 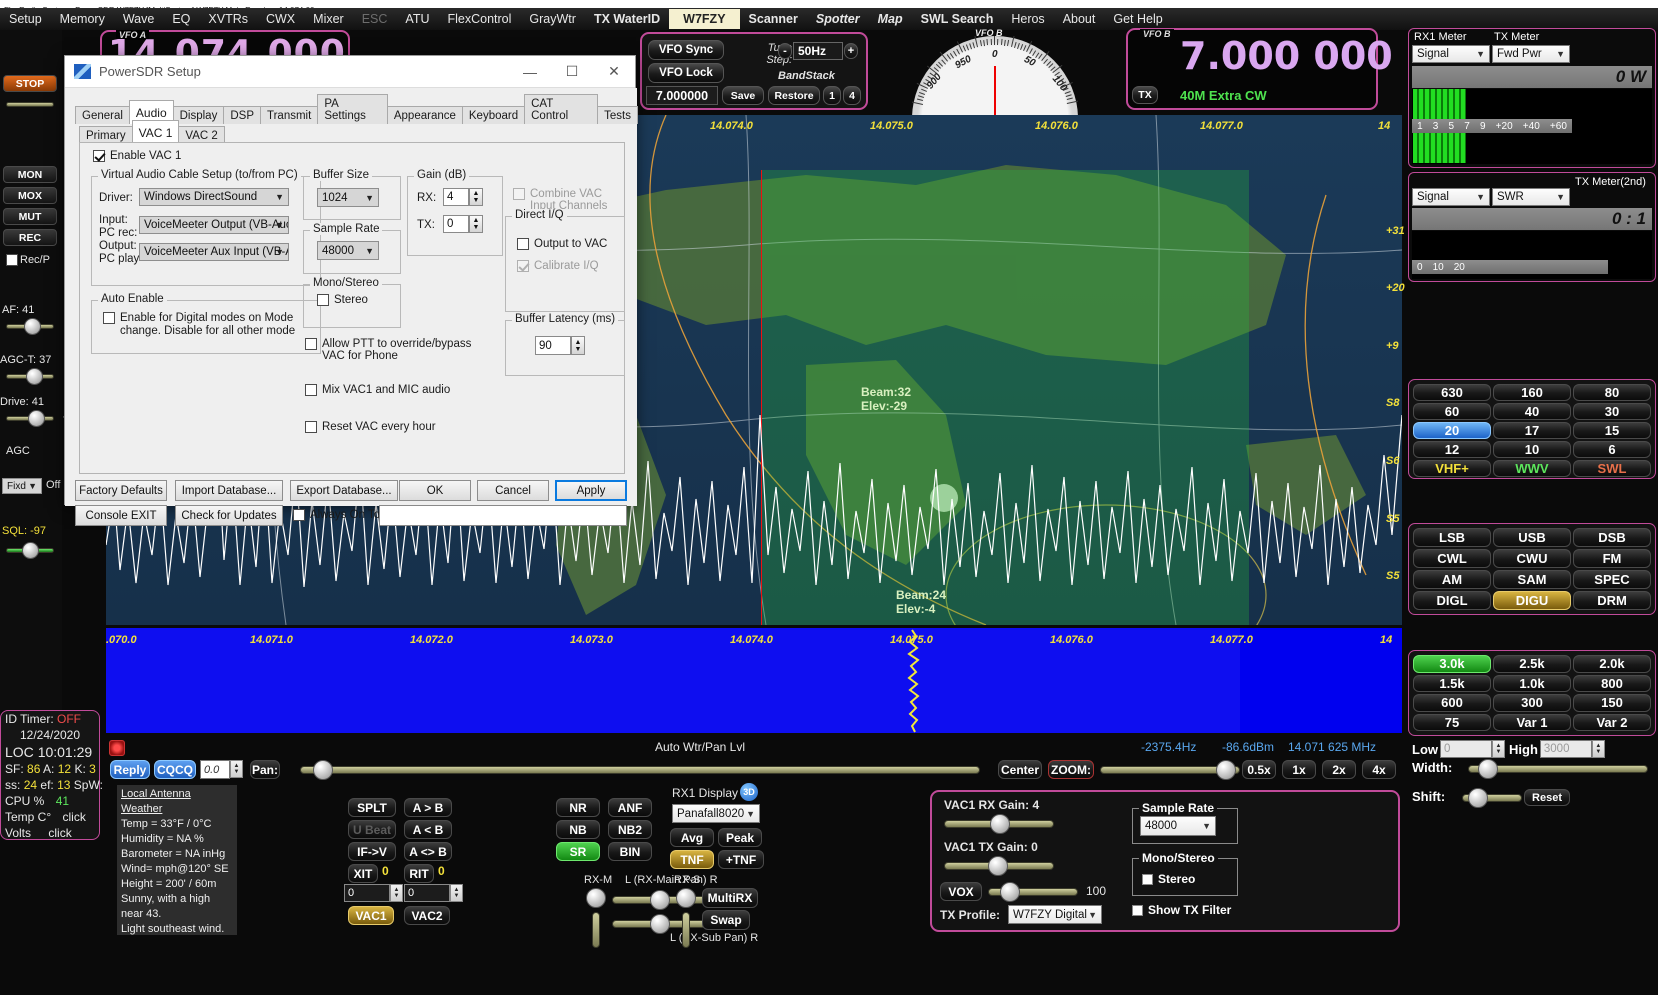 What do you see at coordinates (427, 893) in the screenshot?
I see `rit-input: 0` at bounding box center [427, 893].